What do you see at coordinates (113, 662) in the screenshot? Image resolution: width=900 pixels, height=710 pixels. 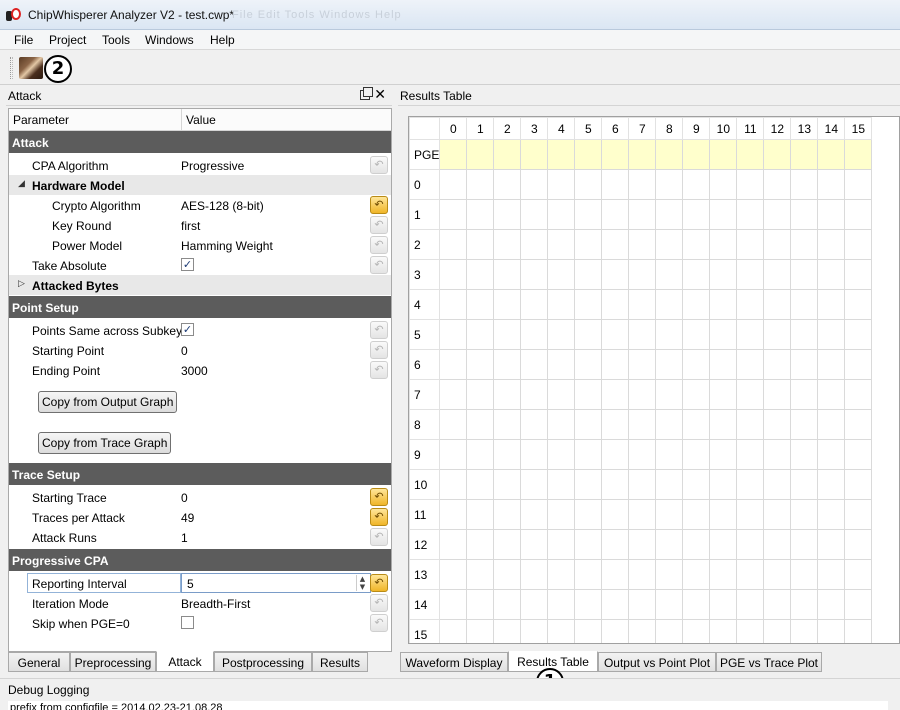 I see `tab-preprocessing: Preprocessing` at bounding box center [113, 662].